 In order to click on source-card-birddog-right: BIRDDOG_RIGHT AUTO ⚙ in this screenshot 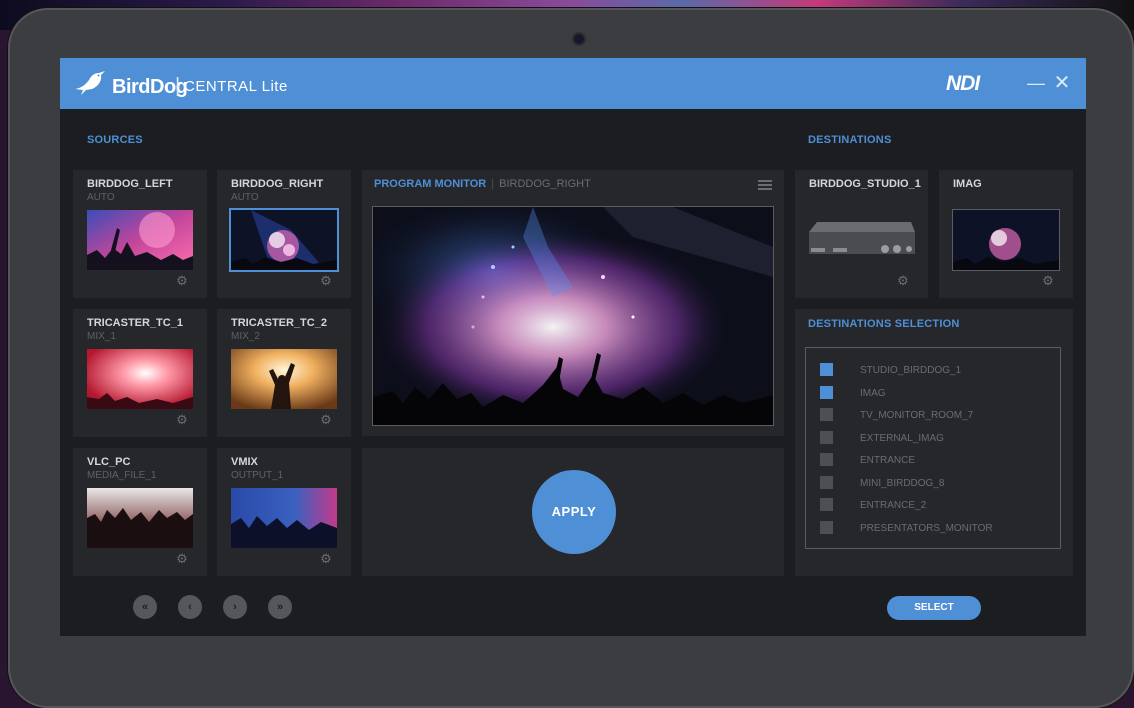, I will do `click(284, 234)`.